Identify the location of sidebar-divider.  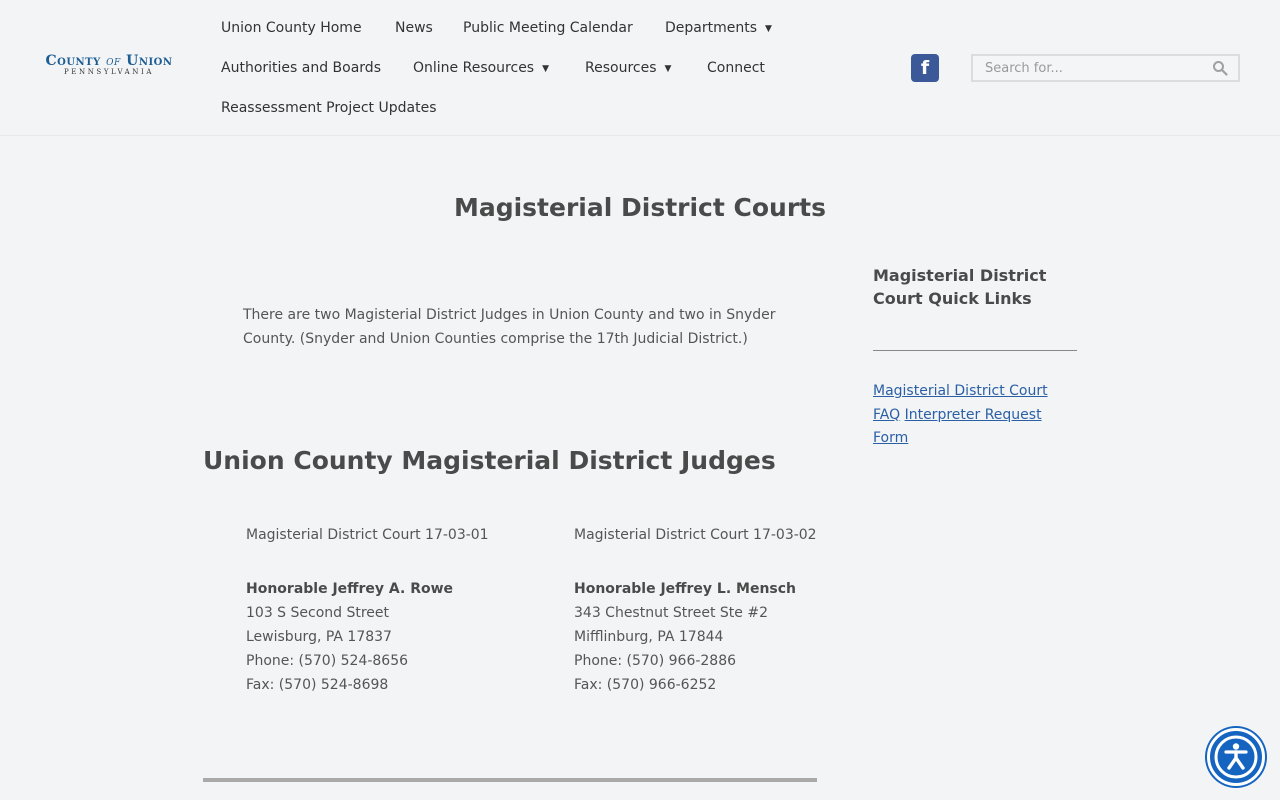
(975, 350).